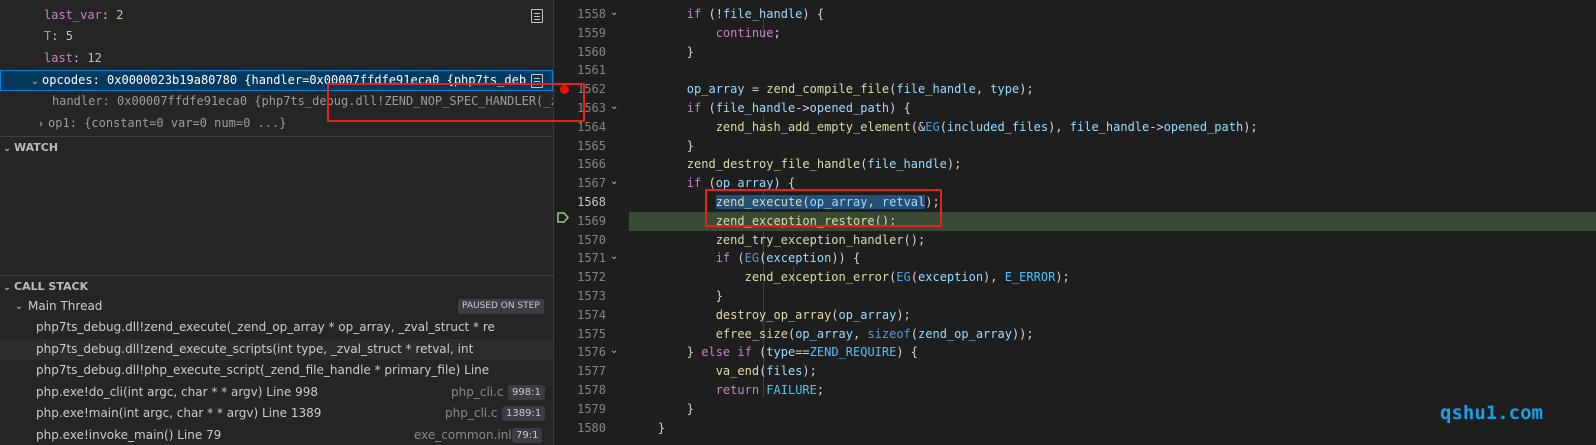  What do you see at coordinates (590, 240) in the screenshot?
I see `line-number: 1570` at bounding box center [590, 240].